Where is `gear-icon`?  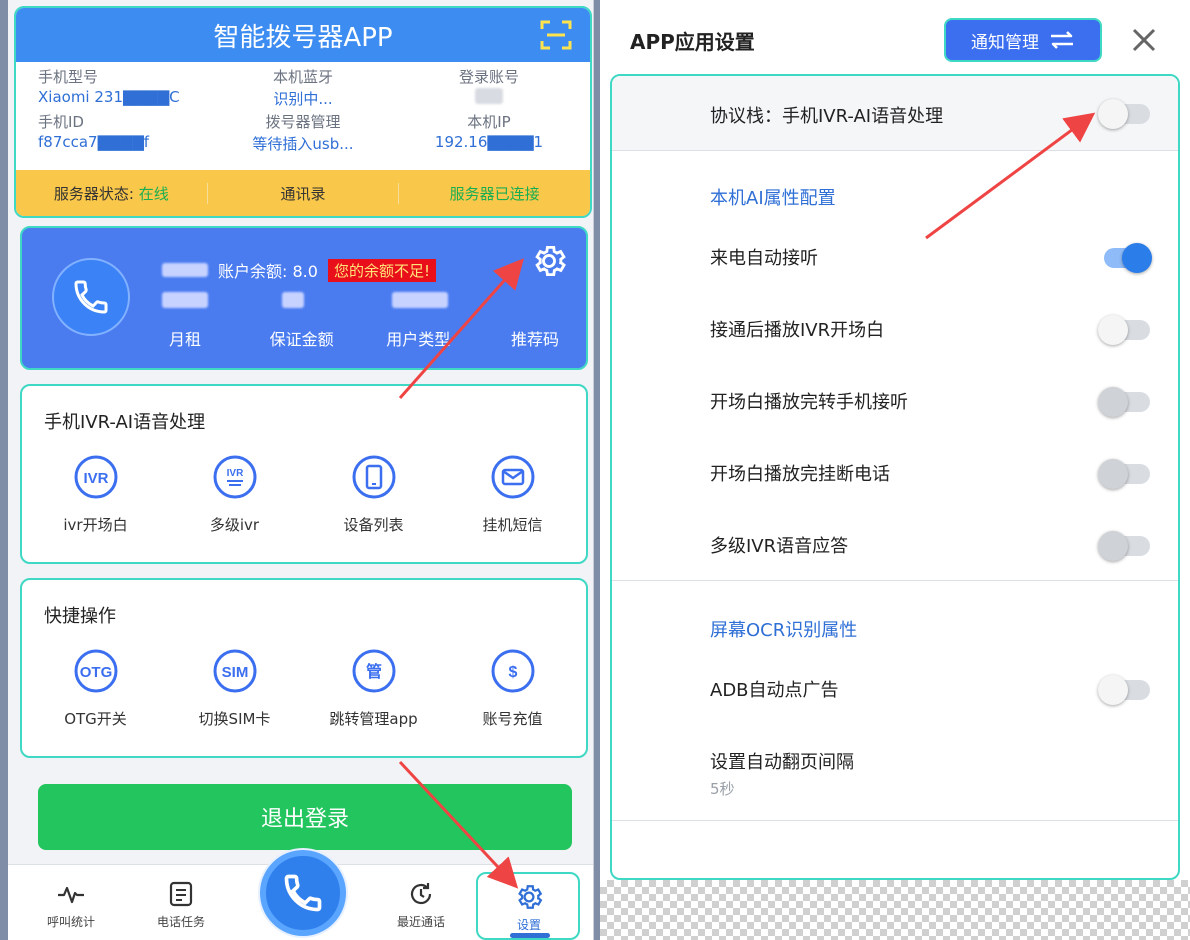
gear-icon is located at coordinates (530, 897).